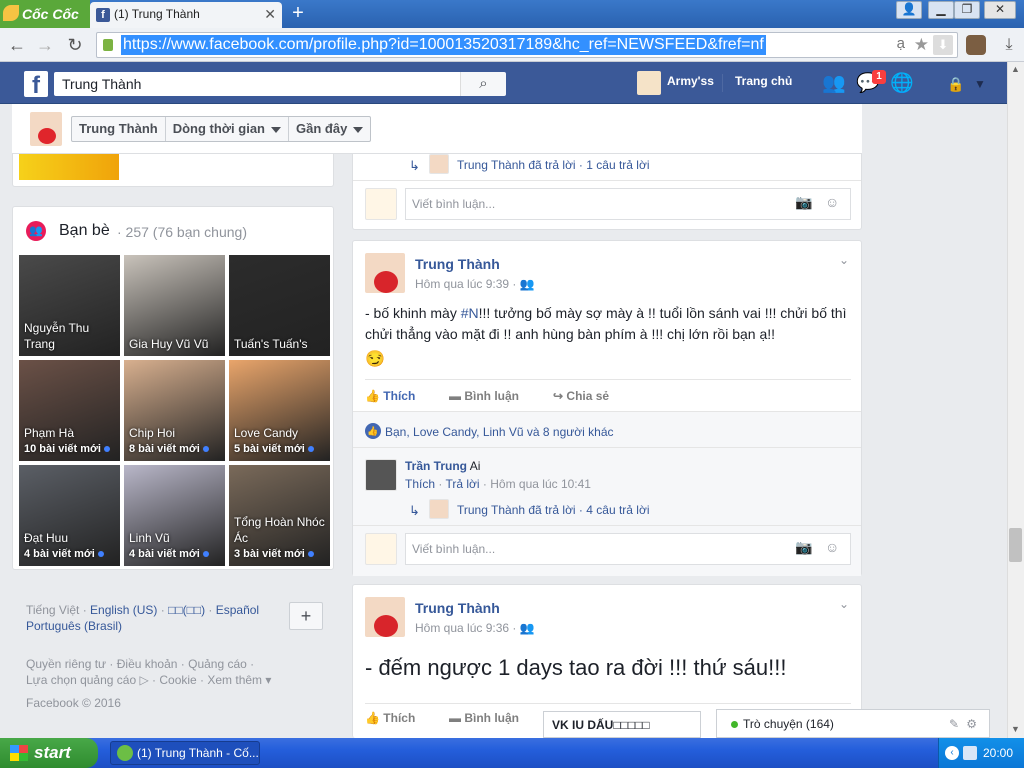 The image size is (1024, 768). Describe the element at coordinates (69, 515) in the screenshot. I see `friend-tile: Đạt Huu 4 bài viết mới` at that location.